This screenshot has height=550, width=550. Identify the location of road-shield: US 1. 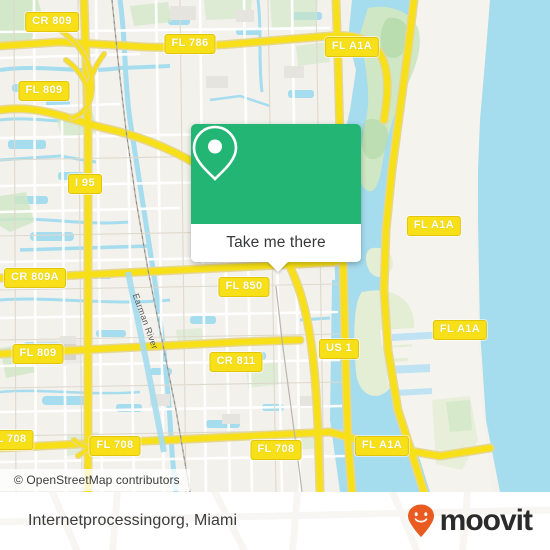
(339, 349).